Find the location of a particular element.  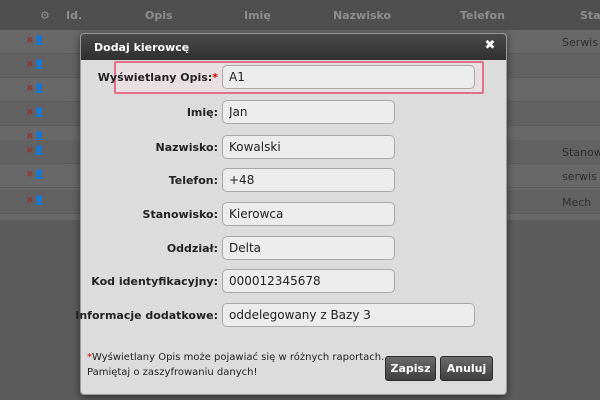

save-button: Zapisz is located at coordinates (410, 368).